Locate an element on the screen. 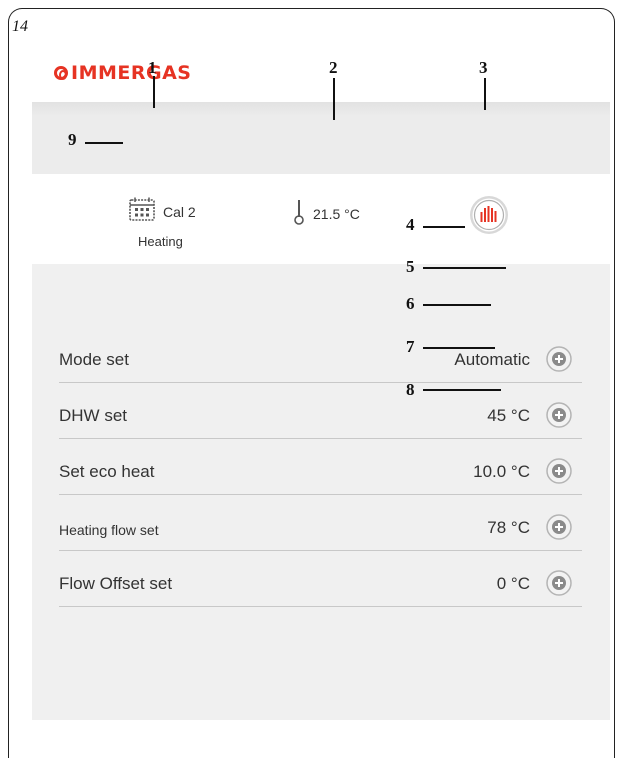 Image resolution: width=623 pixels, height=758 pixels. heating-radiator-icon is located at coordinates (489, 215).